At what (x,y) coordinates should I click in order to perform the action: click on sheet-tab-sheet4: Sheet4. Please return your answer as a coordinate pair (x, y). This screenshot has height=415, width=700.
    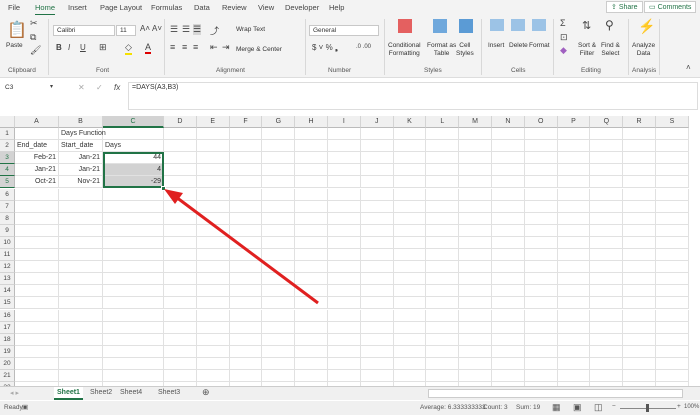
    Looking at the image, I should click on (131, 392).